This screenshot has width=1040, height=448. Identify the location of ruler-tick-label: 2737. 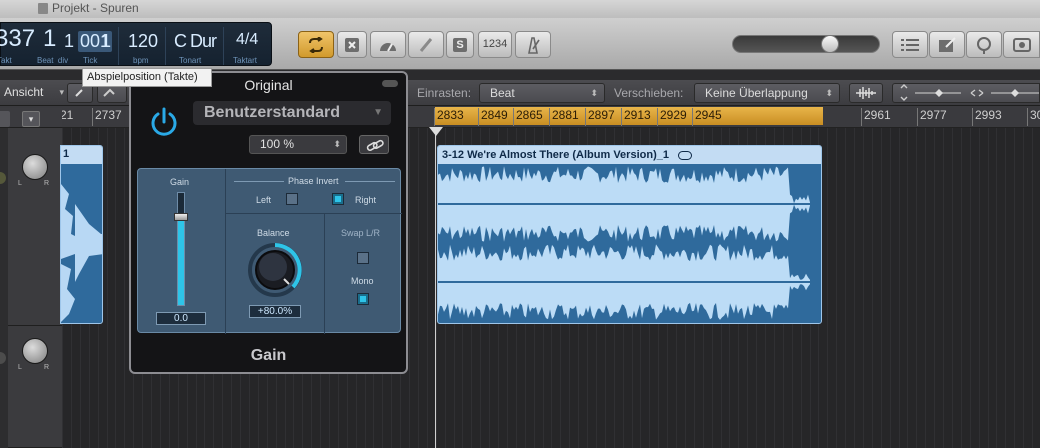
(108, 115).